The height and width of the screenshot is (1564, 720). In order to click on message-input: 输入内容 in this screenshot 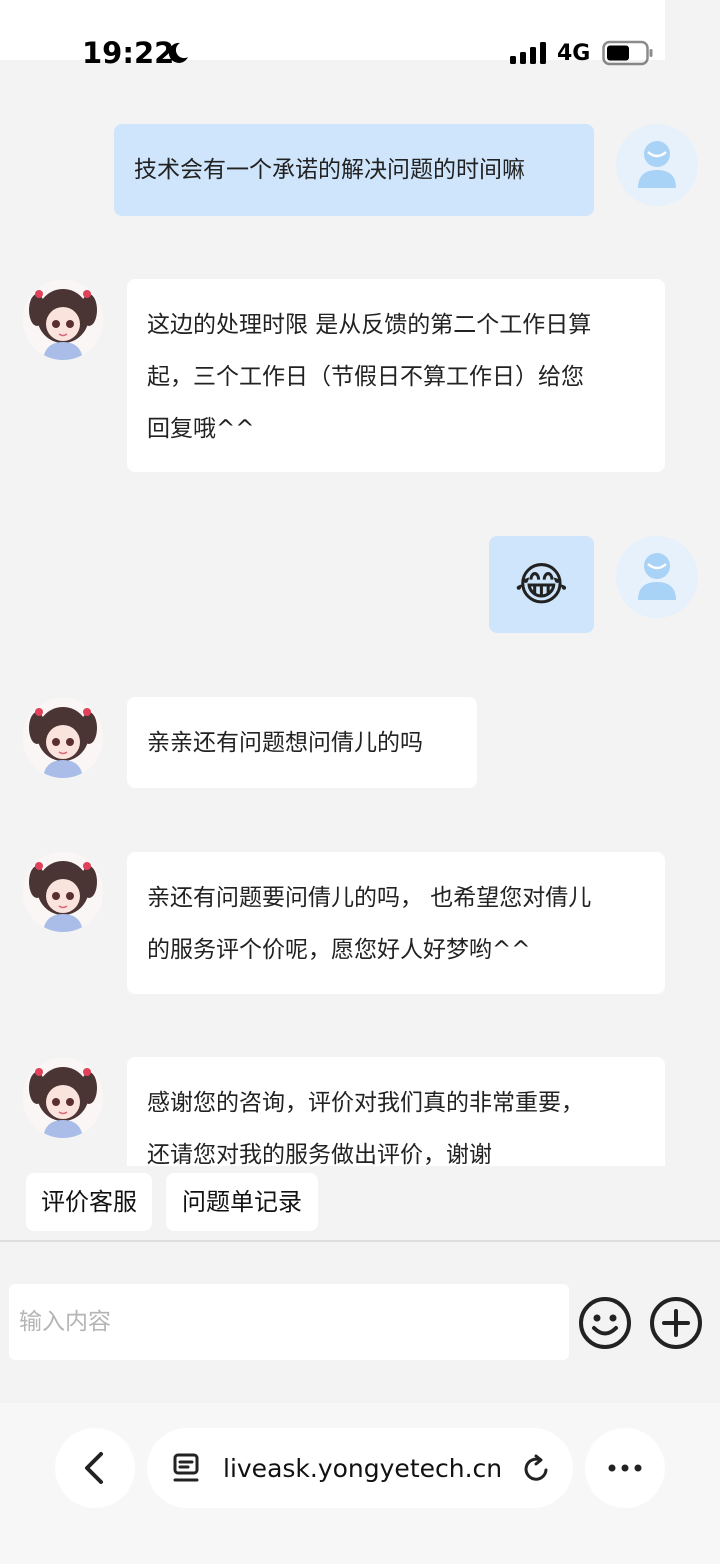, I will do `click(289, 1322)`.